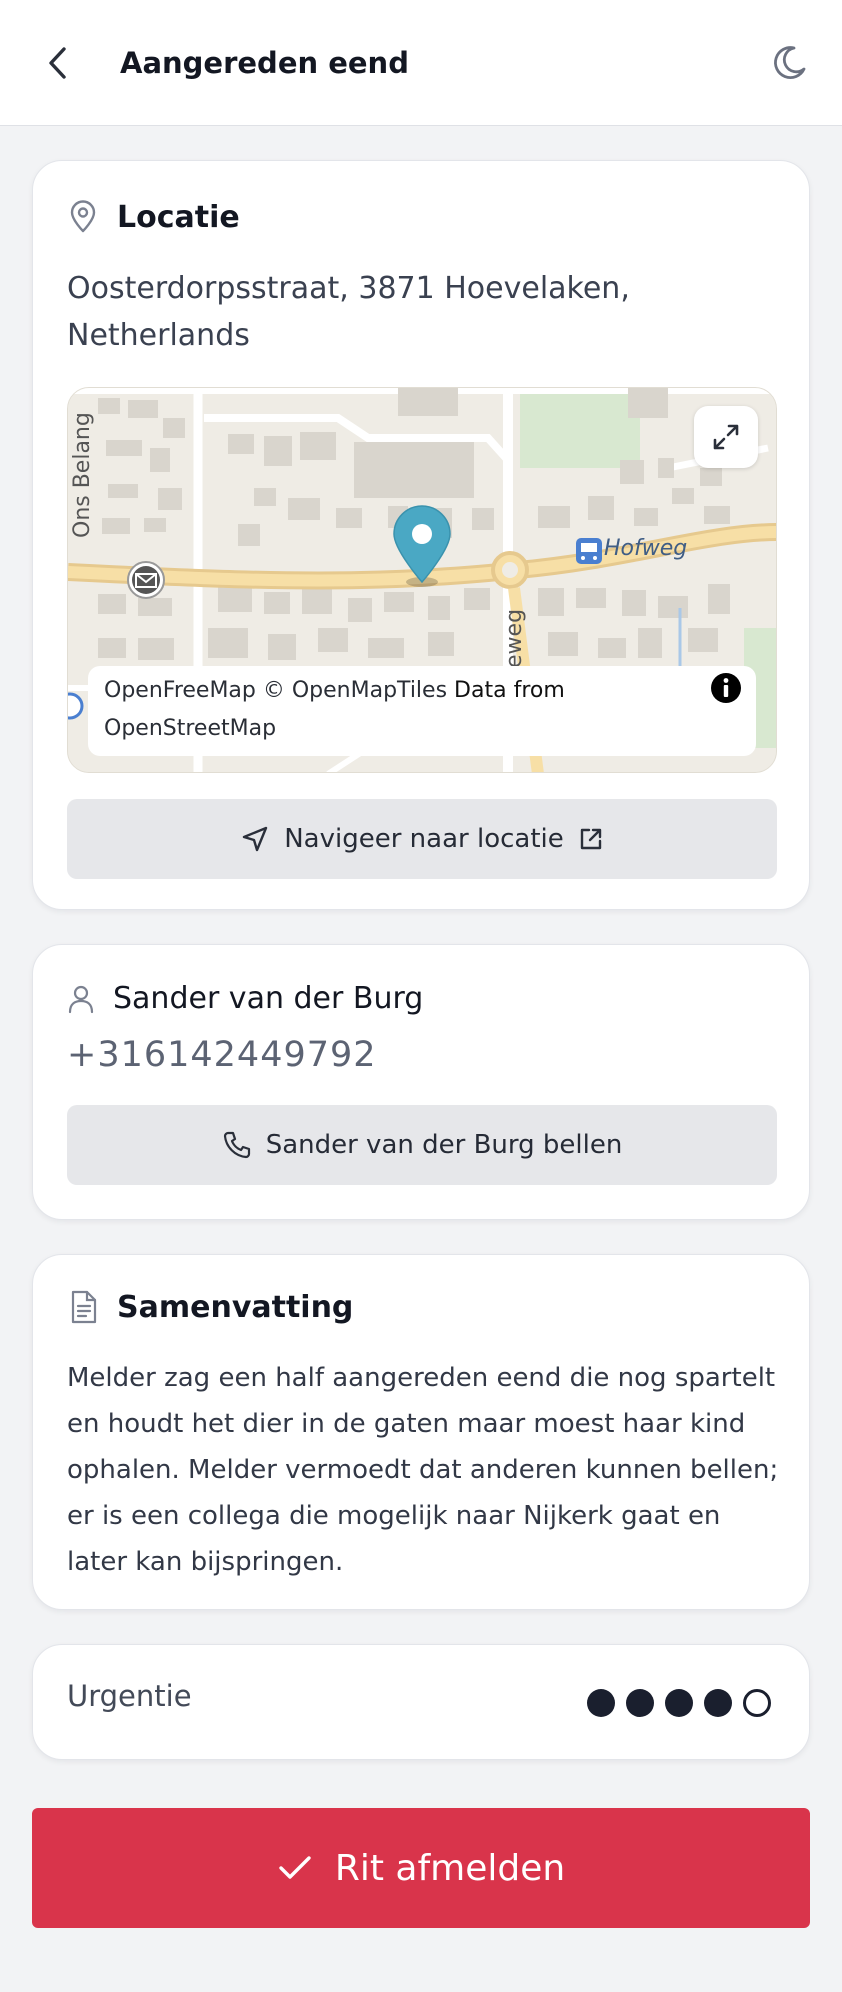 Image resolution: width=842 pixels, height=1992 pixels. Describe the element at coordinates (83, 1307) in the screenshot. I see `document-icon` at that location.